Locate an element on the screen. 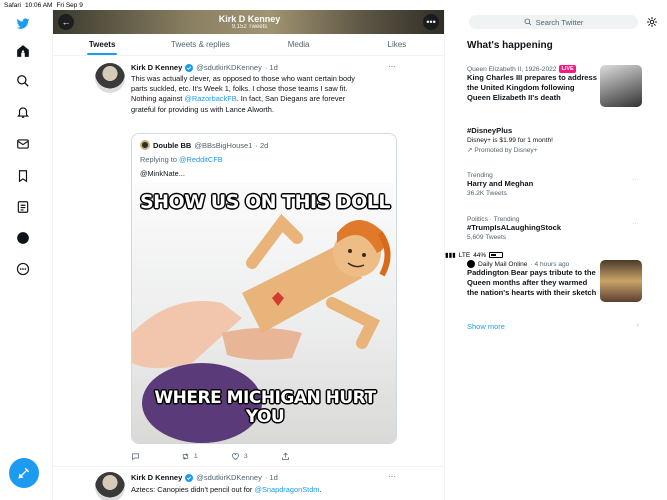 Image resolution: width=667 pixels, height=500 pixels. more-options-icon is located at coordinates (23, 269).